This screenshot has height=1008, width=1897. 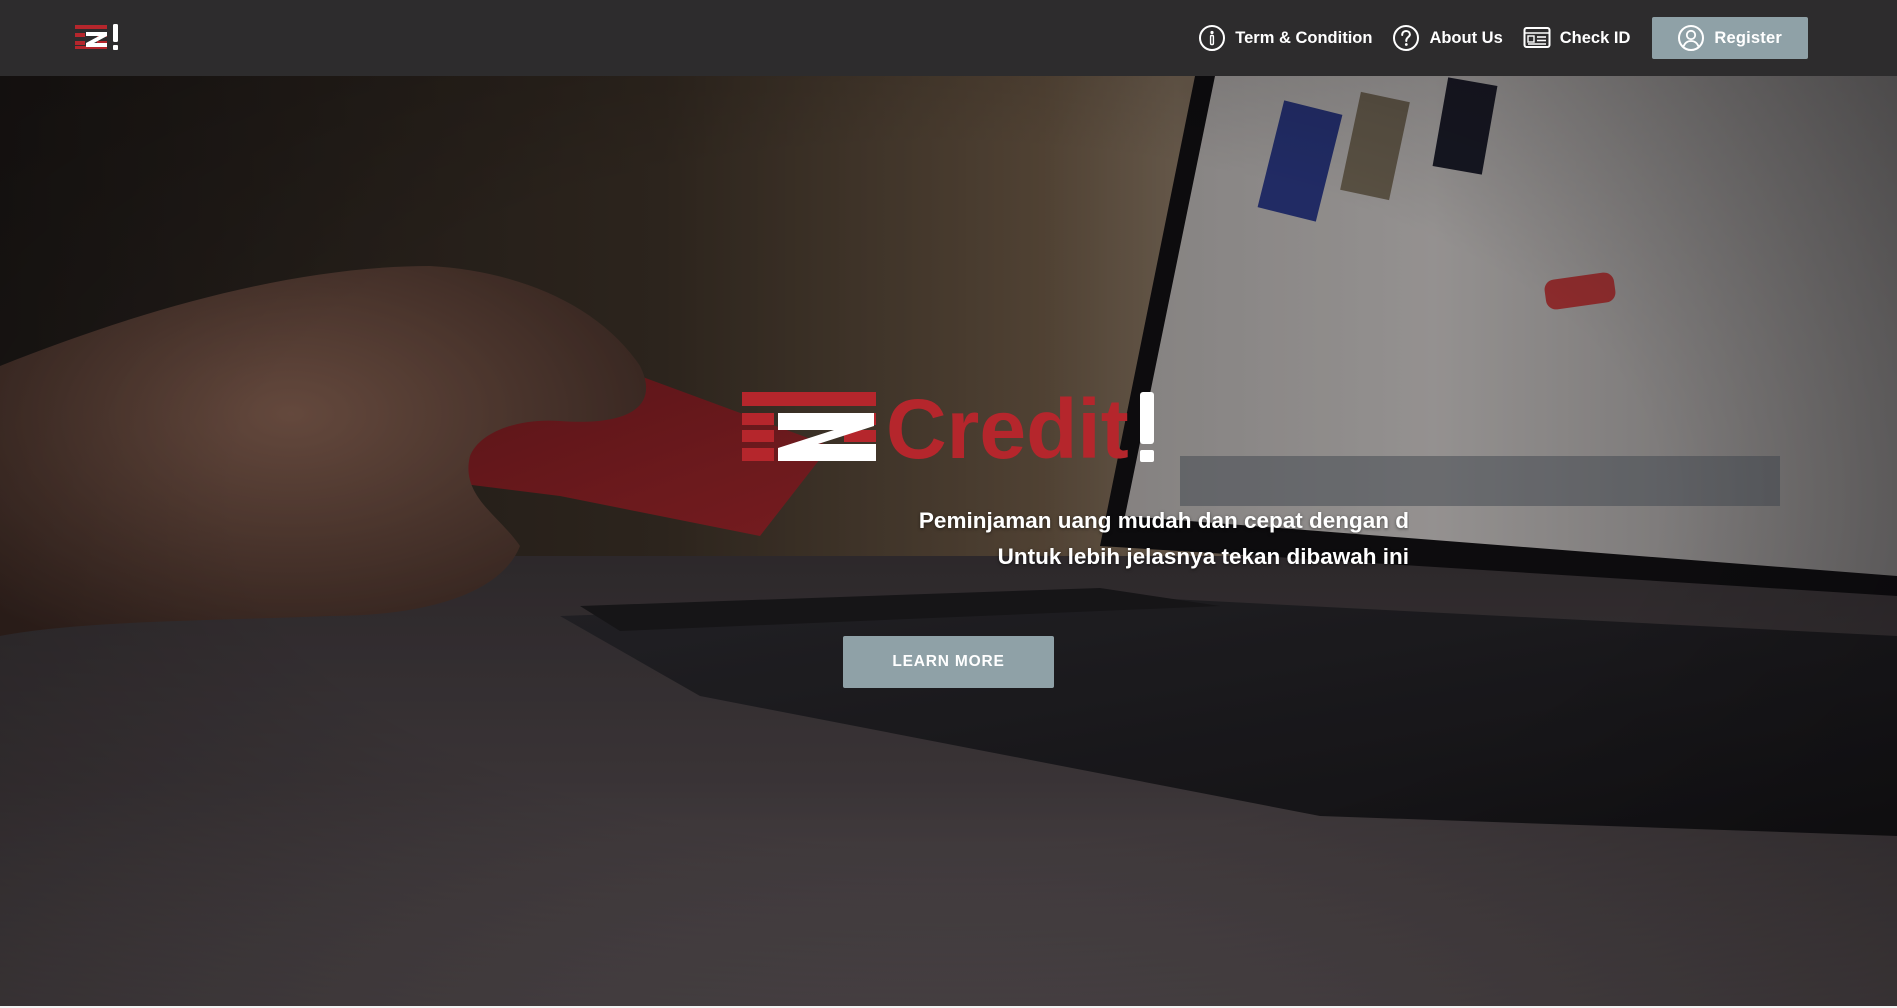 I want to click on nav-about-us-label: About Us, so click(x=1466, y=37).